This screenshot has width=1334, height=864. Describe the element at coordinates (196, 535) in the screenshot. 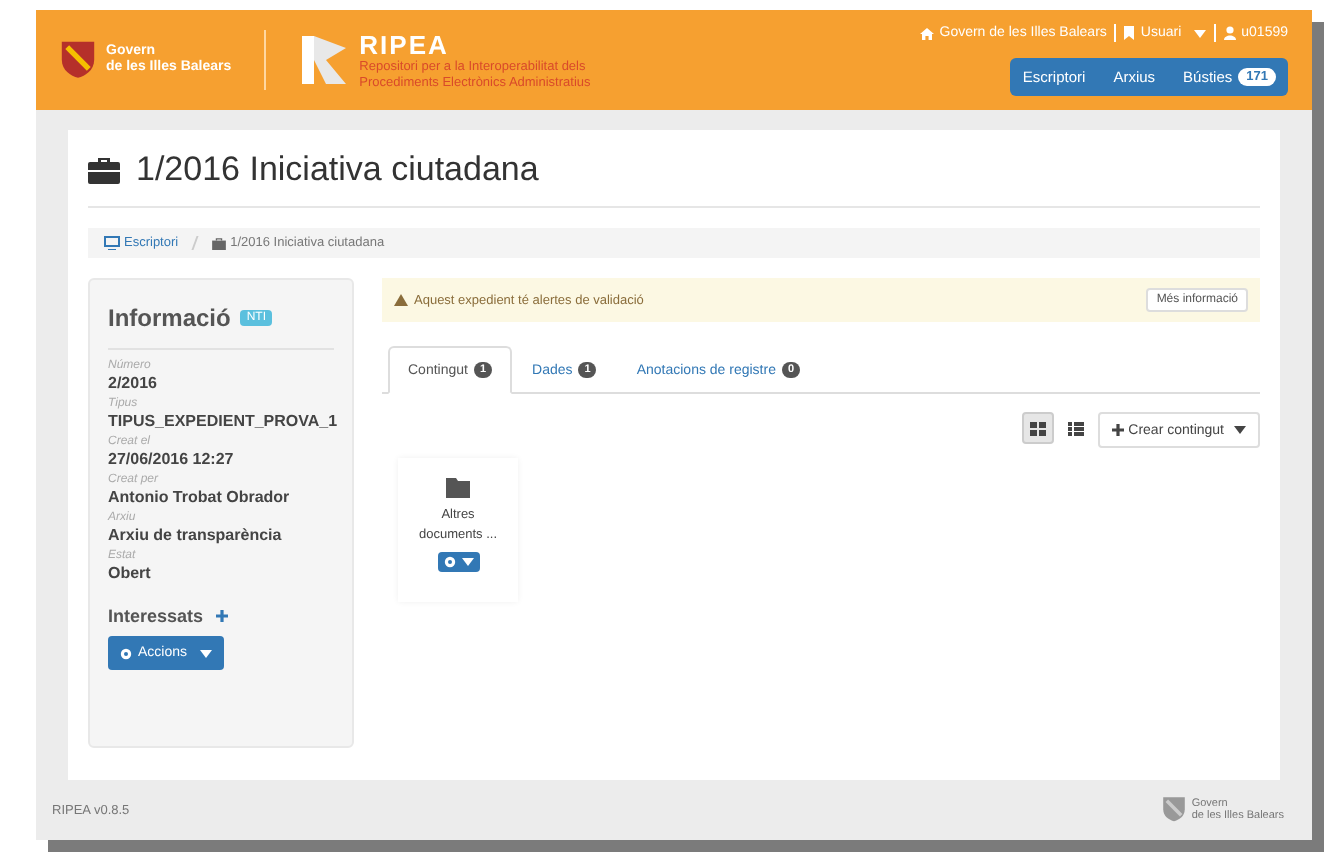

I see `field-value: Arxiu de transparència` at that location.